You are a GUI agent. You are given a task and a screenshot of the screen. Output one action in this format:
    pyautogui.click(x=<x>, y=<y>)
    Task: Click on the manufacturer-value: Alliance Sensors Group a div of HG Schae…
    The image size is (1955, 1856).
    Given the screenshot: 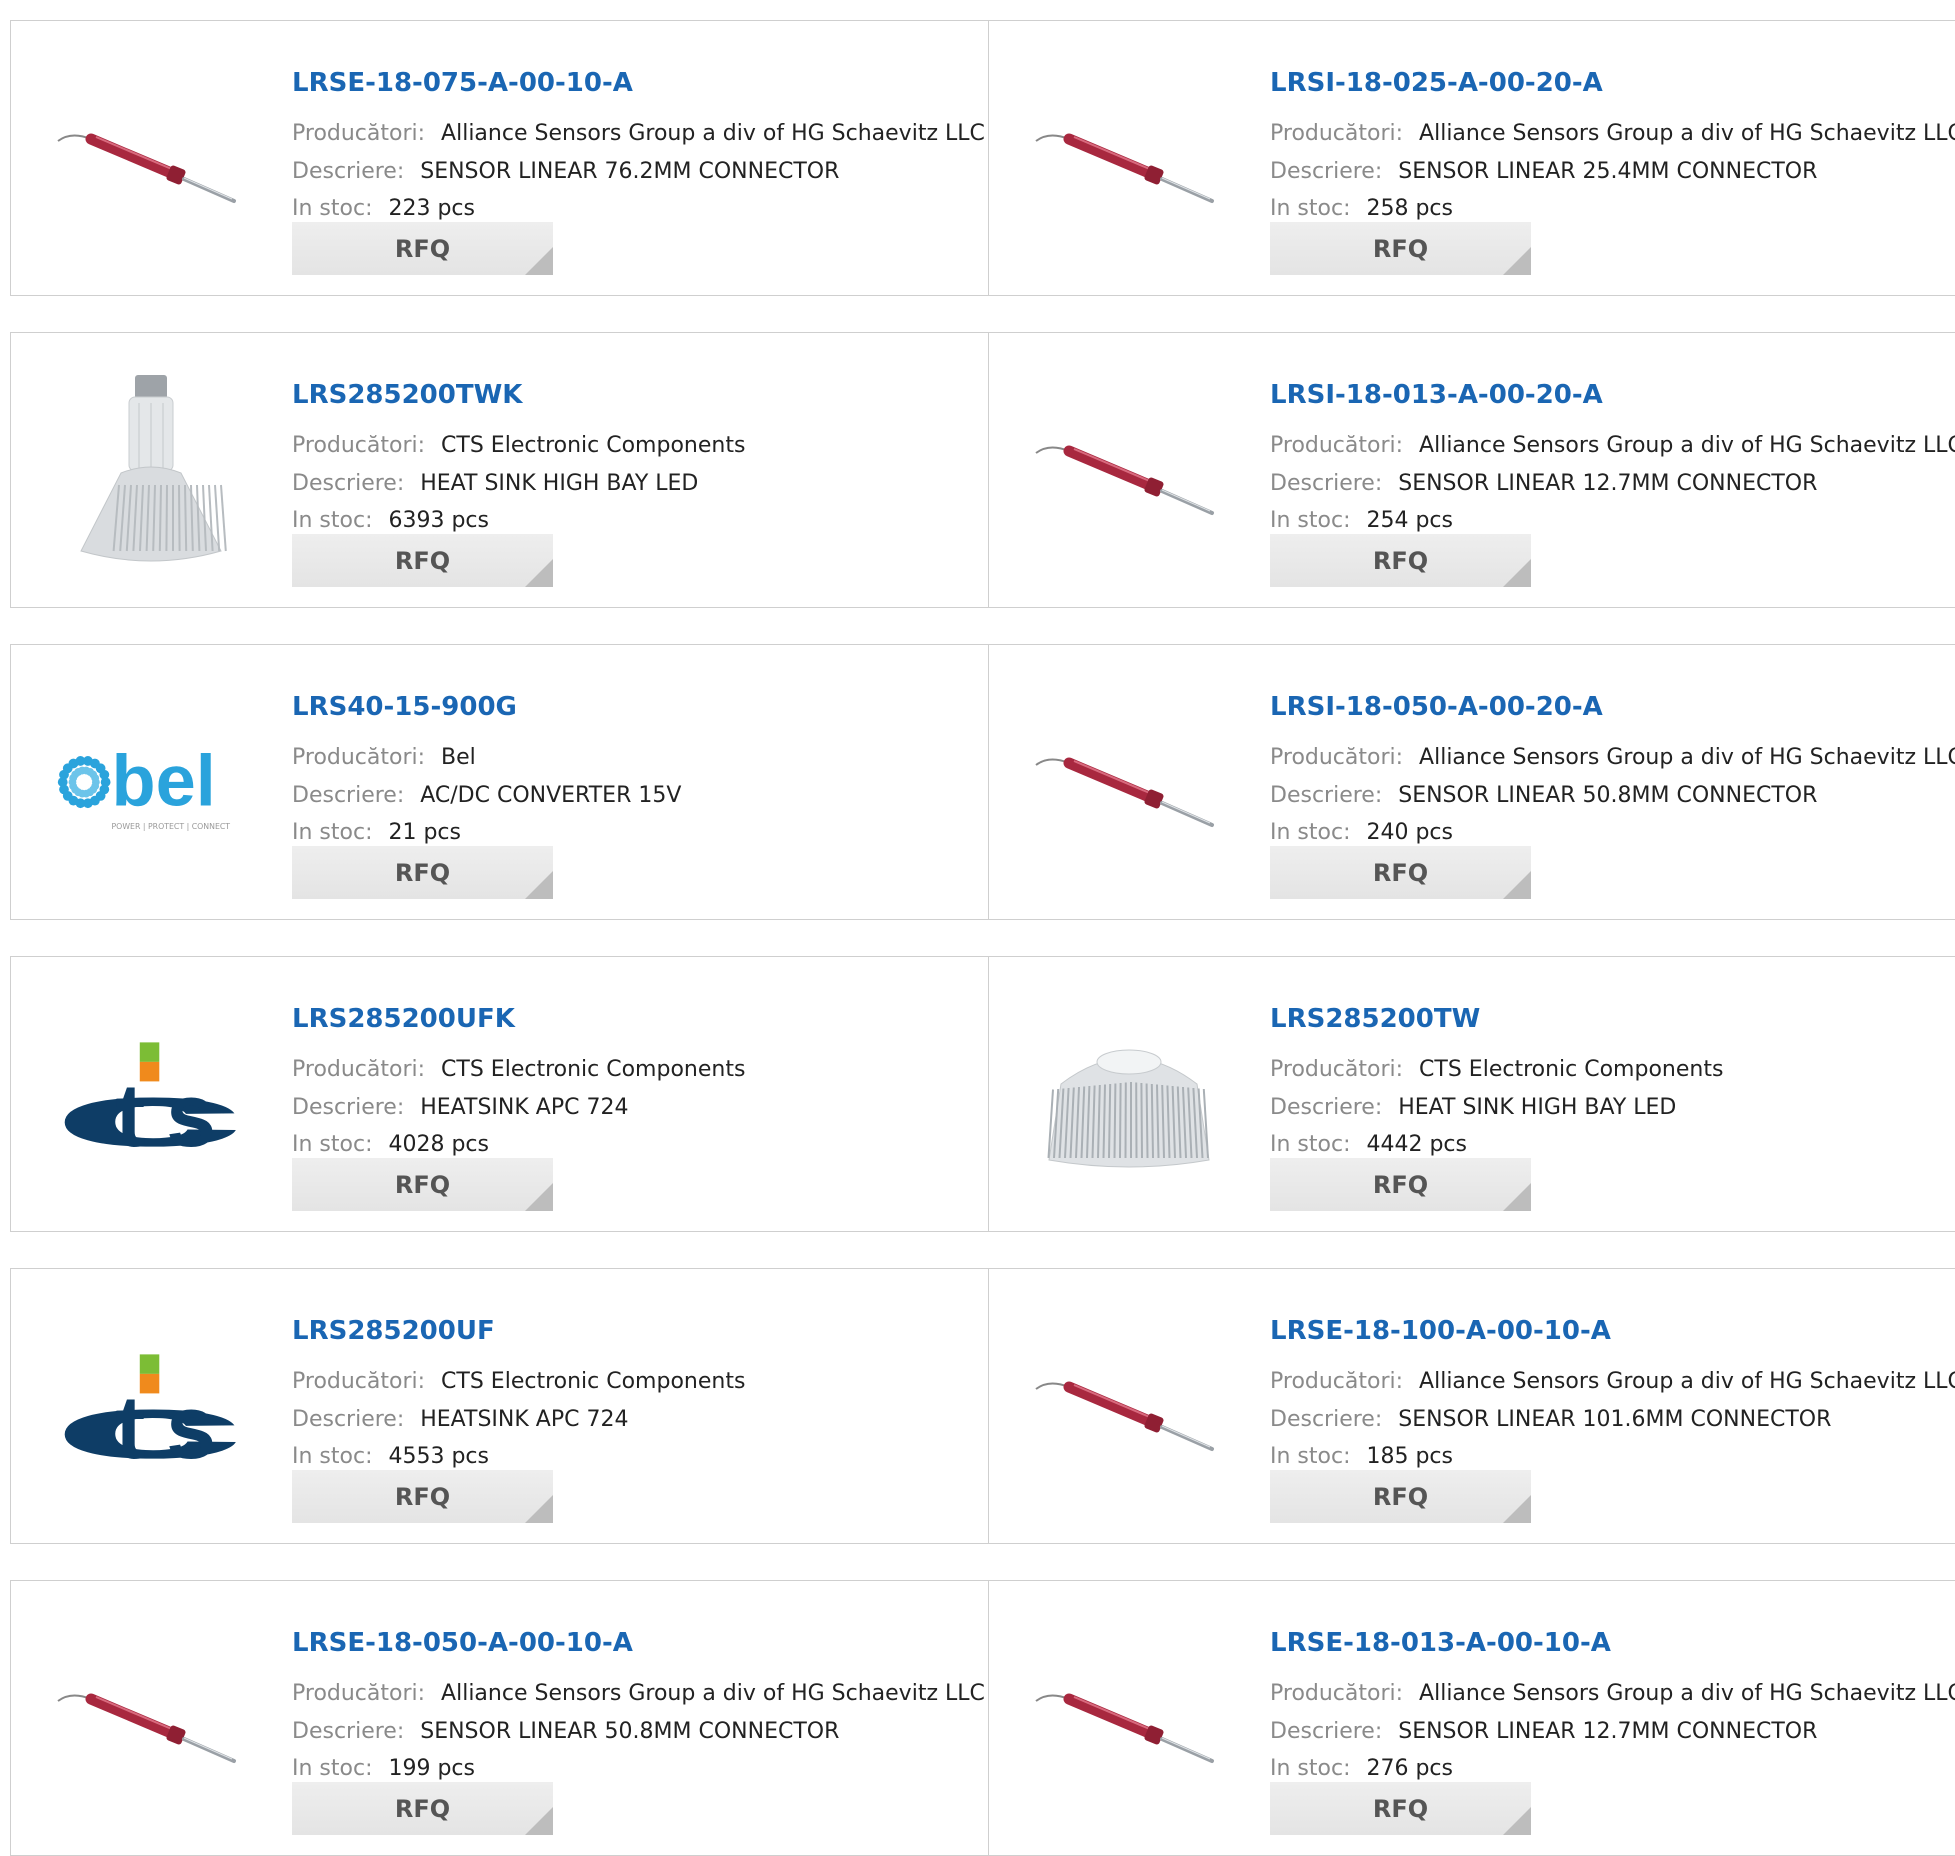 What is the action you would take?
    pyautogui.click(x=1687, y=133)
    